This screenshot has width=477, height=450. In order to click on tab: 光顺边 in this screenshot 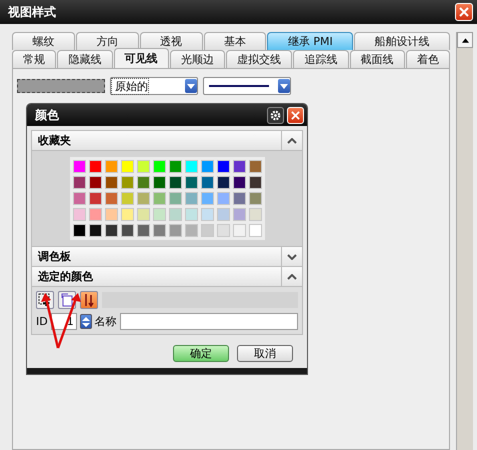, I will do `click(197, 59)`.